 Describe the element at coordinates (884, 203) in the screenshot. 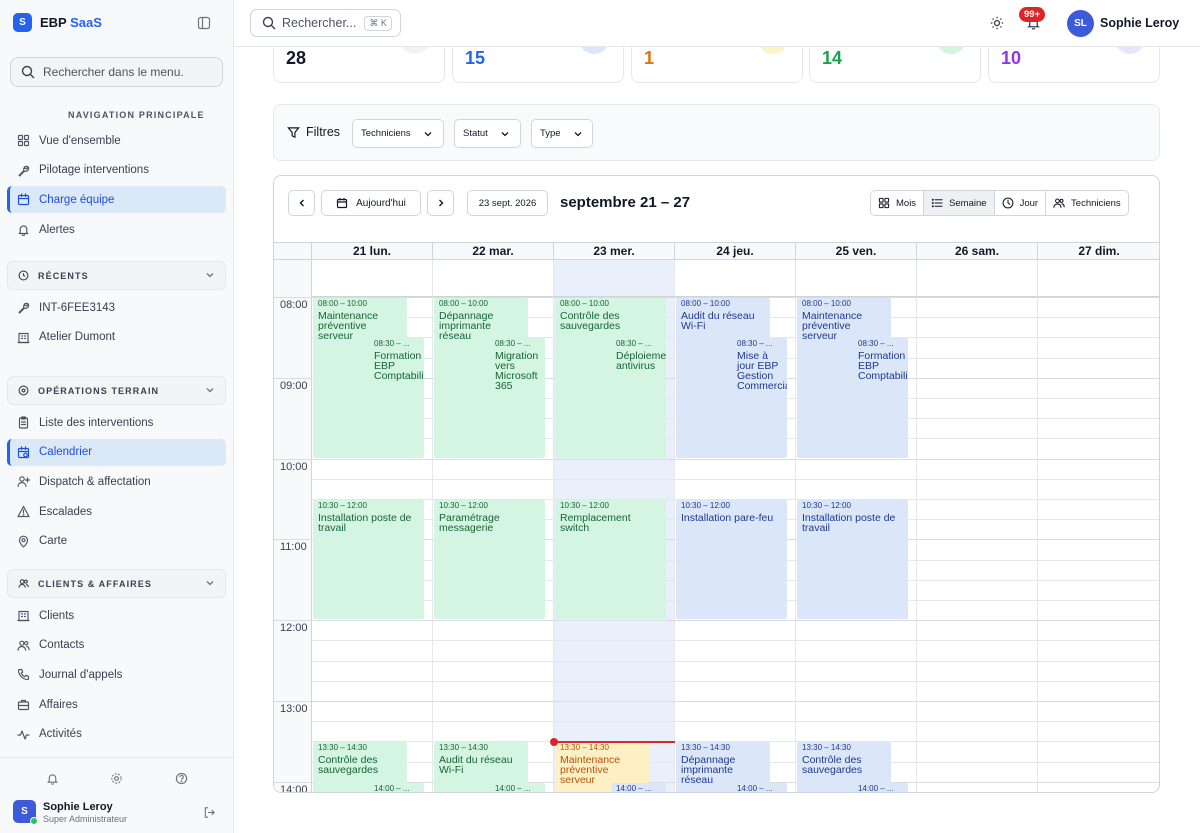

I see `grid-icon` at that location.